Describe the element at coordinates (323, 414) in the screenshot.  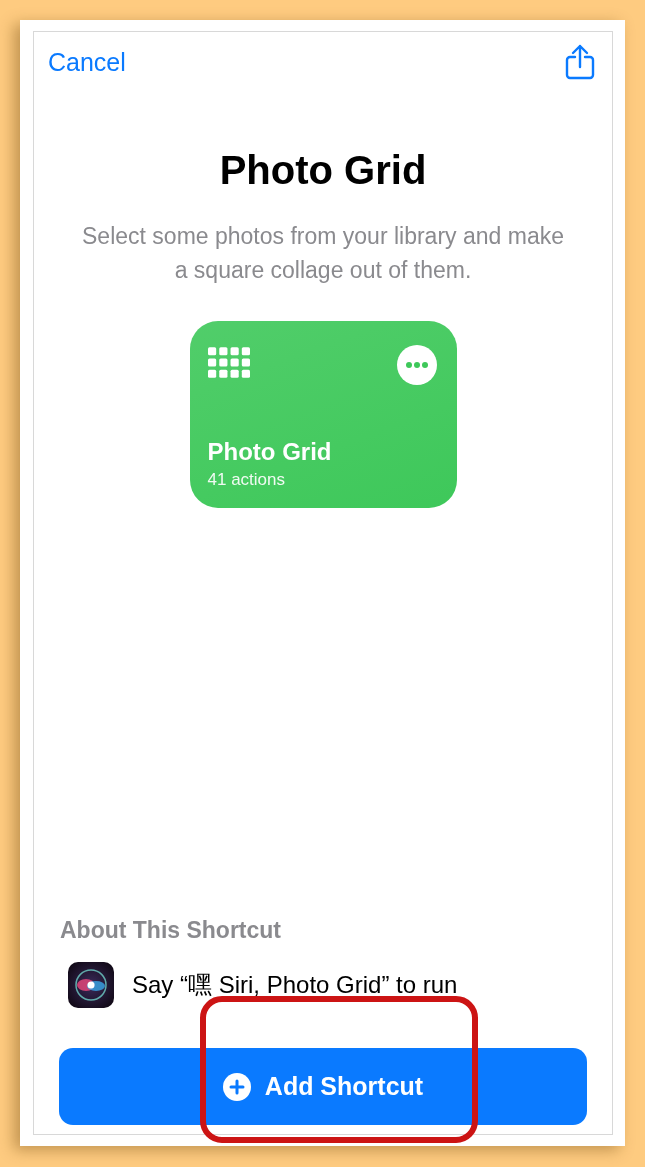
I see `shortcut-card: Photo Grid 41 actions` at that location.